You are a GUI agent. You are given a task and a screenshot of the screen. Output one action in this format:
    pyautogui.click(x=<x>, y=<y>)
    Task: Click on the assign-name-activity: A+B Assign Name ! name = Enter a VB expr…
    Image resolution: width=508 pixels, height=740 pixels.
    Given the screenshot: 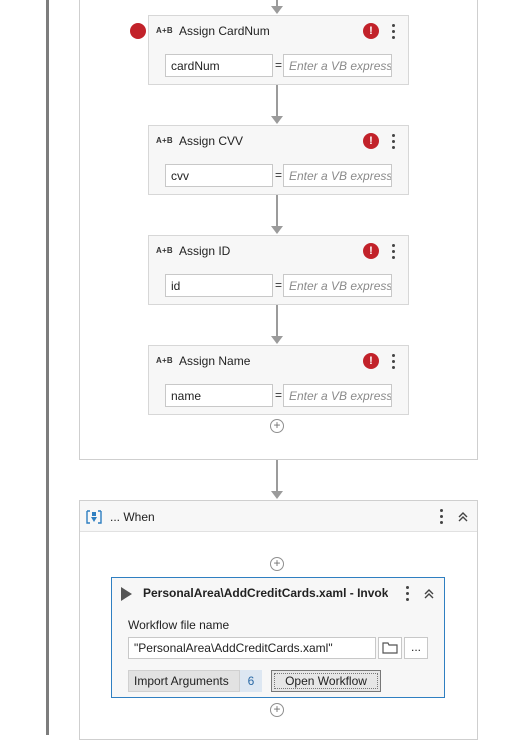 What is the action you would take?
    pyautogui.click(x=278, y=380)
    